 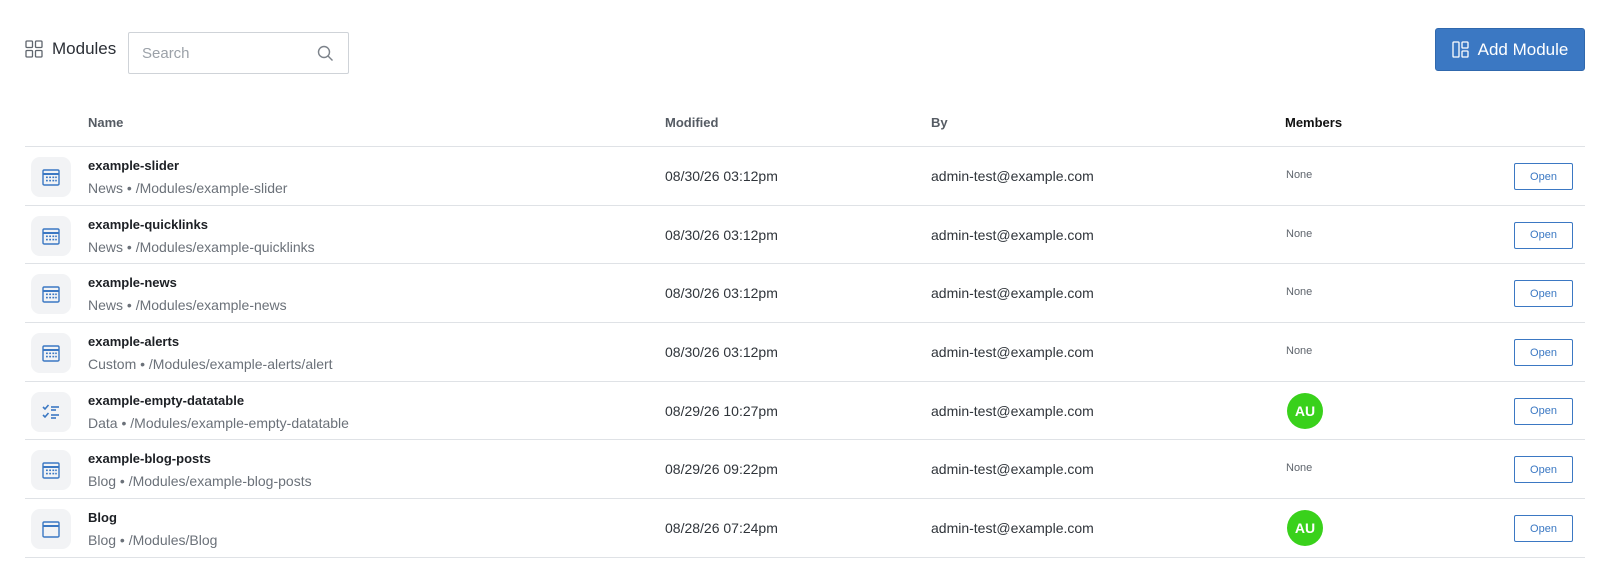 What do you see at coordinates (103, 422) in the screenshot?
I see `module-type: Data` at bounding box center [103, 422].